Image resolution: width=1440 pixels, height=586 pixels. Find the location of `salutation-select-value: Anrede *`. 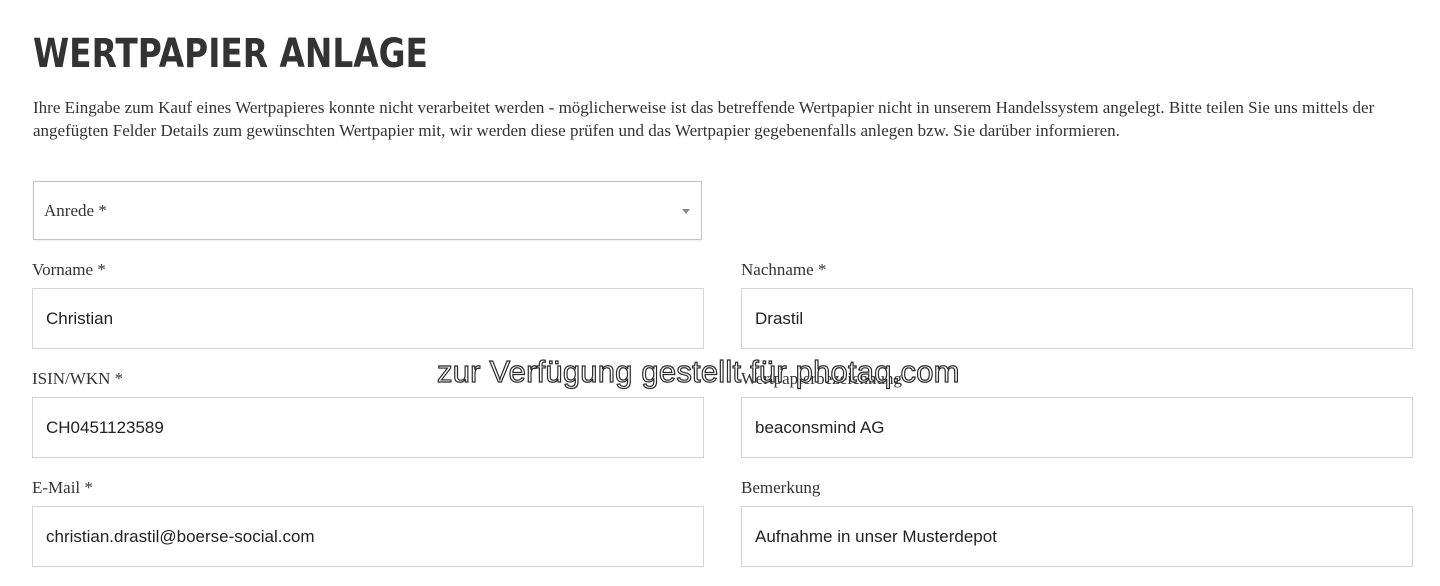

salutation-select-value: Anrede * is located at coordinates (75, 210).